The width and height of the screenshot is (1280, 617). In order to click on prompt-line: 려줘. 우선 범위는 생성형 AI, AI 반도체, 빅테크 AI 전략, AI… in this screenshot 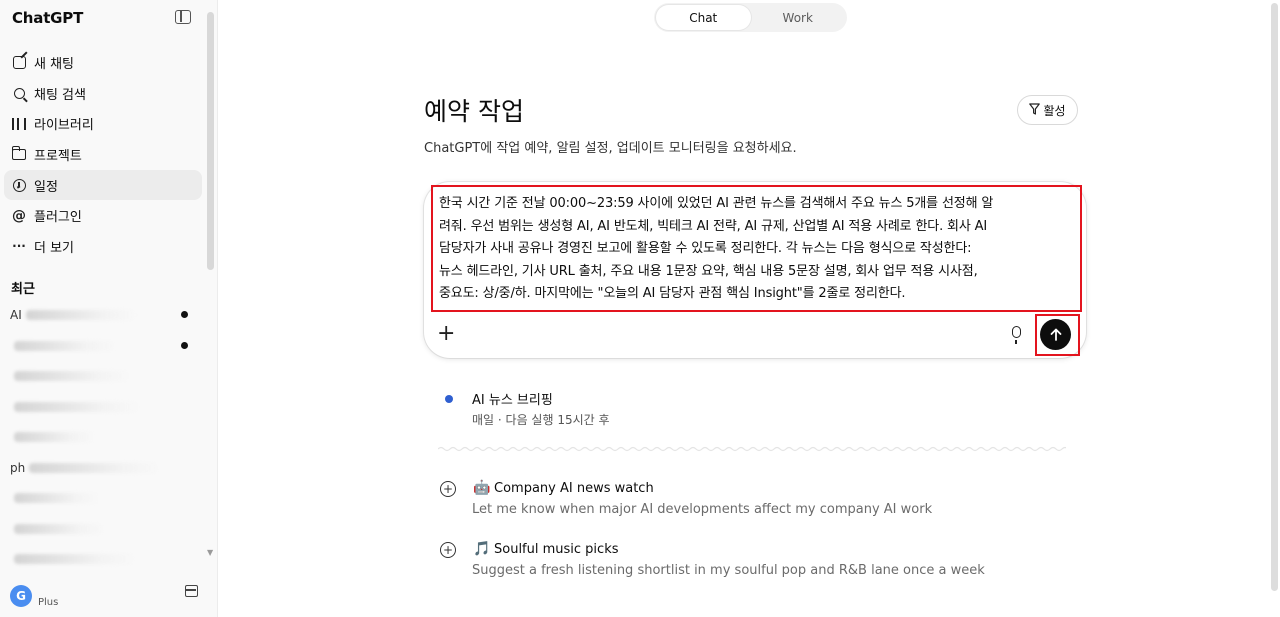, I will do `click(713, 226)`.